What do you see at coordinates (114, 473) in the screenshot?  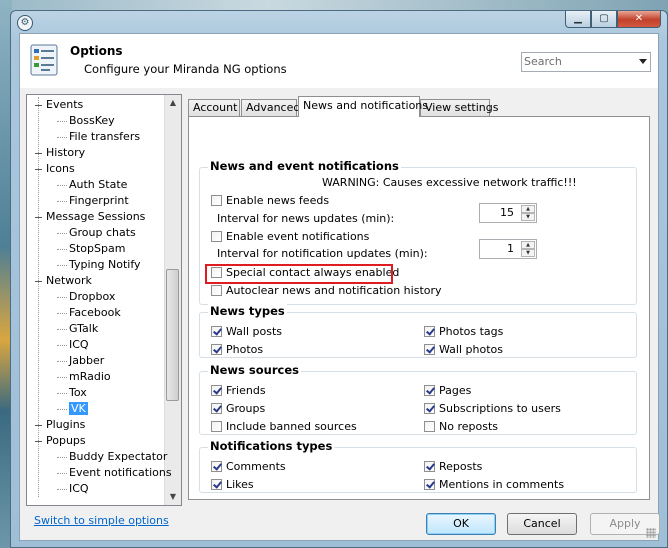 I see `tree-item: Event notifications` at bounding box center [114, 473].